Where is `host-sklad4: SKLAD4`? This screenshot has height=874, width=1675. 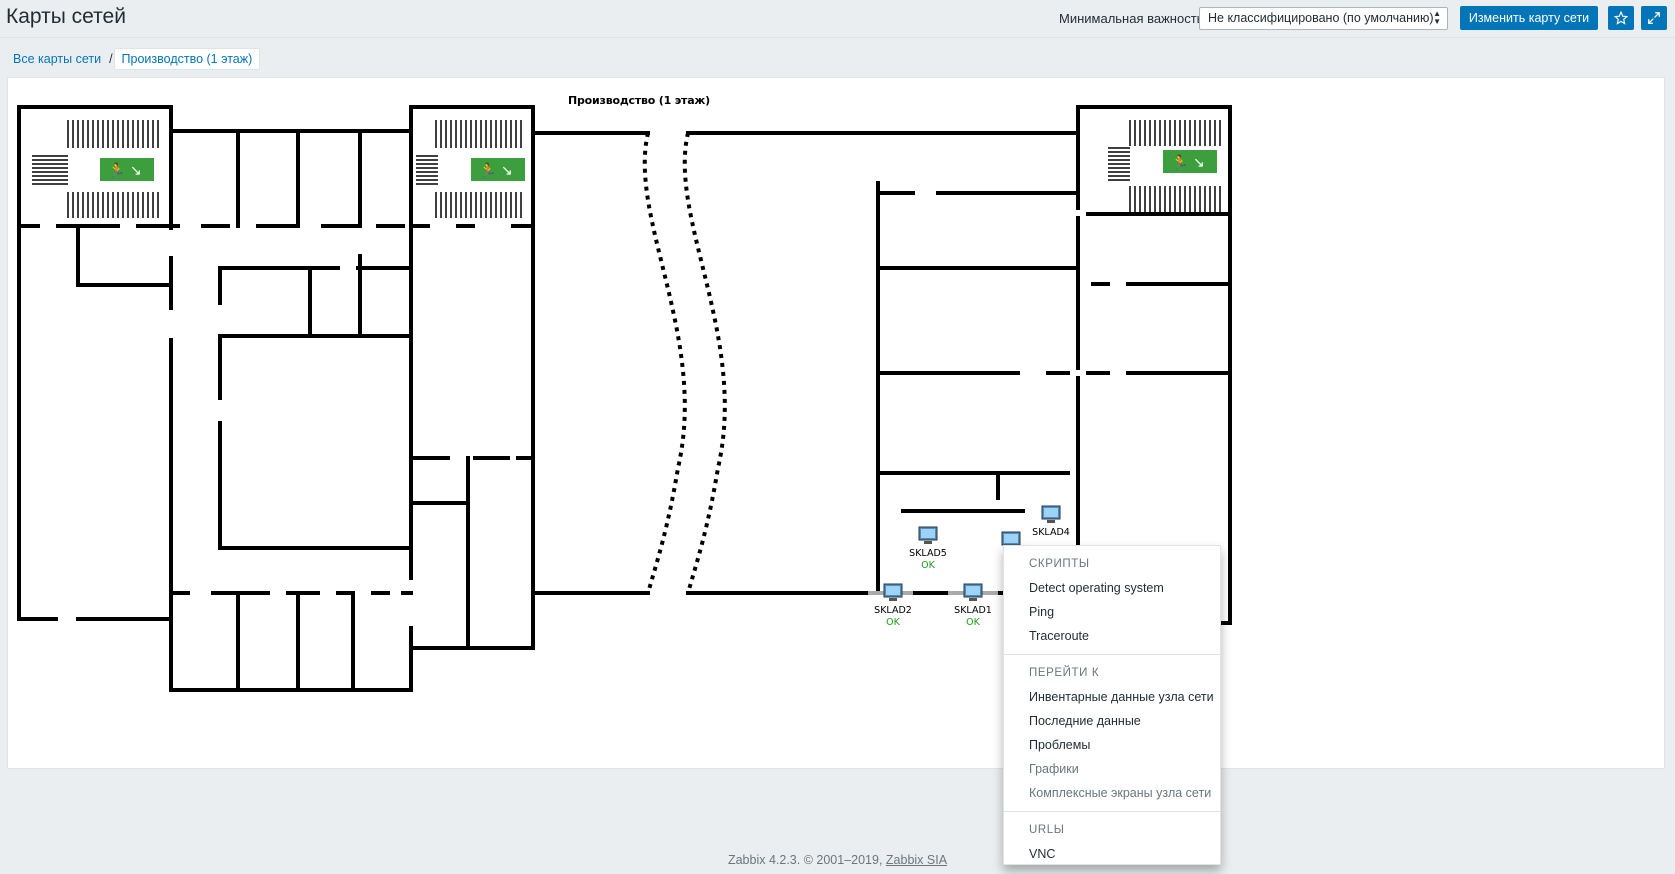 host-sklad4: SKLAD4 is located at coordinates (1051, 522).